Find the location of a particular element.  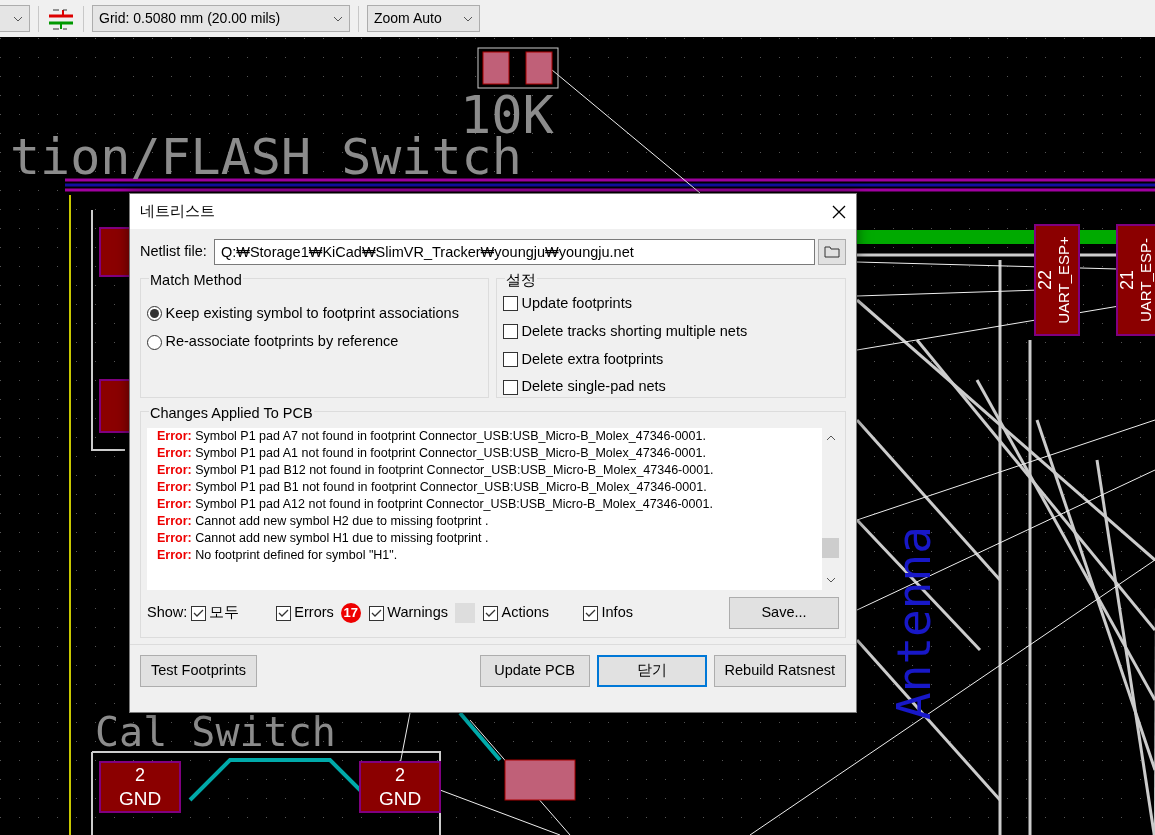

pad-number: 22 is located at coordinates (1045, 280).